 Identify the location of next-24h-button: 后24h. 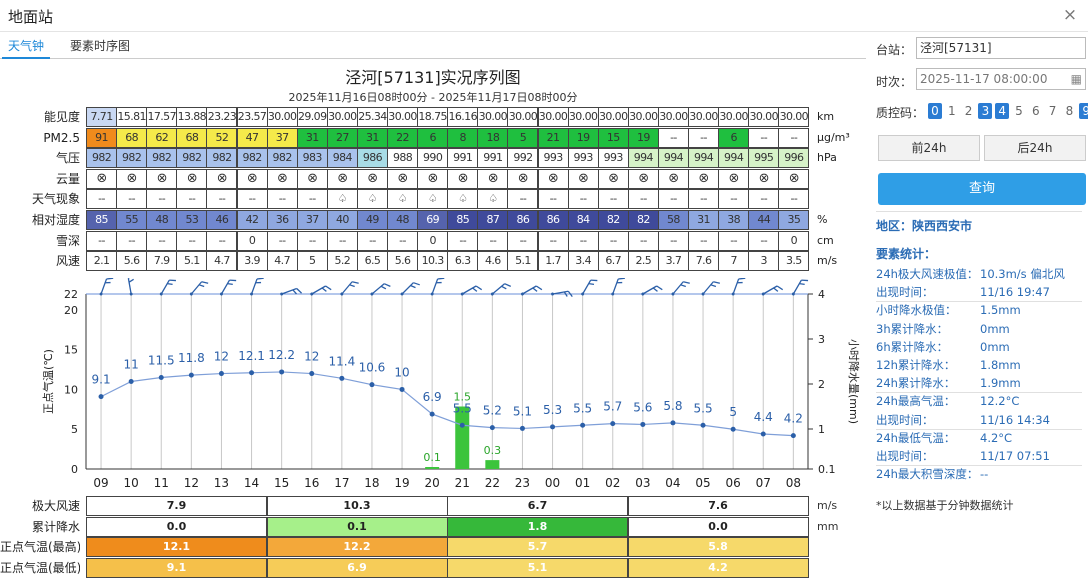
(1035, 148).